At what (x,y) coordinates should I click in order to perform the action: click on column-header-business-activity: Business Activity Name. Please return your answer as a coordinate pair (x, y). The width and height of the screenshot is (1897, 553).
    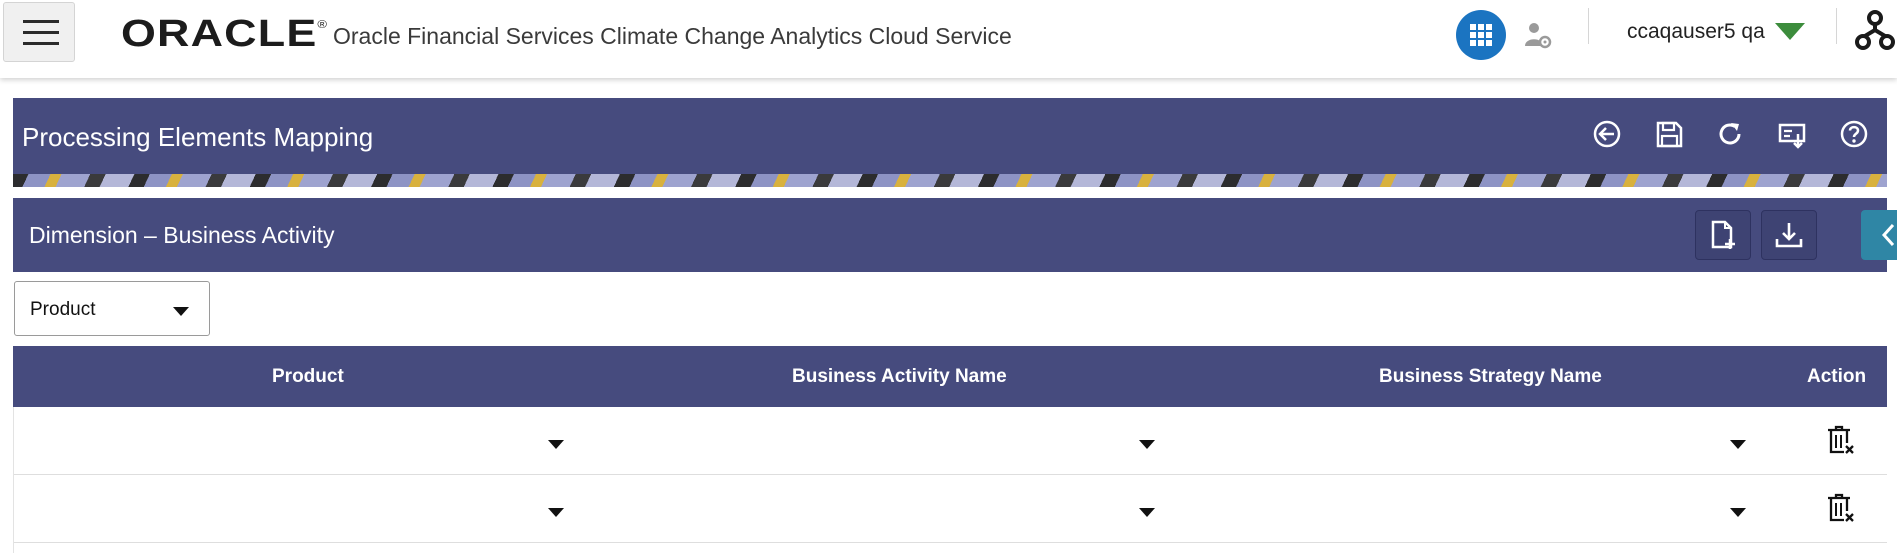
    Looking at the image, I should click on (899, 376).